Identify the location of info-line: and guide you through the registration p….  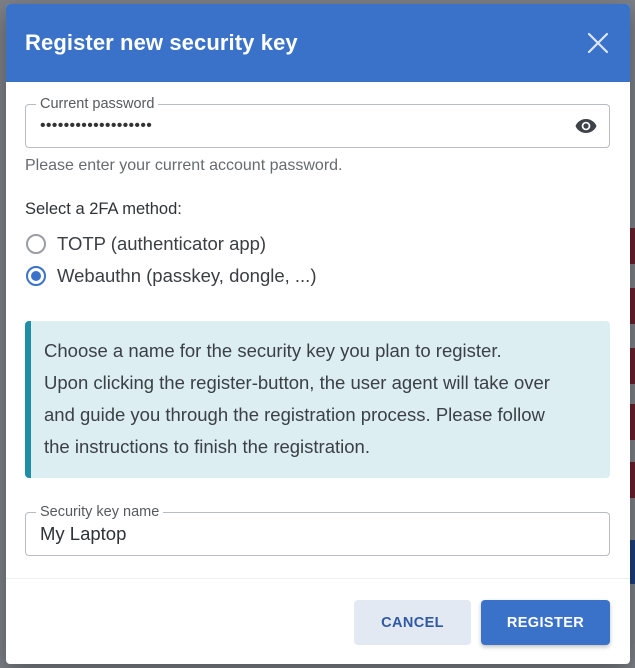
(294, 414).